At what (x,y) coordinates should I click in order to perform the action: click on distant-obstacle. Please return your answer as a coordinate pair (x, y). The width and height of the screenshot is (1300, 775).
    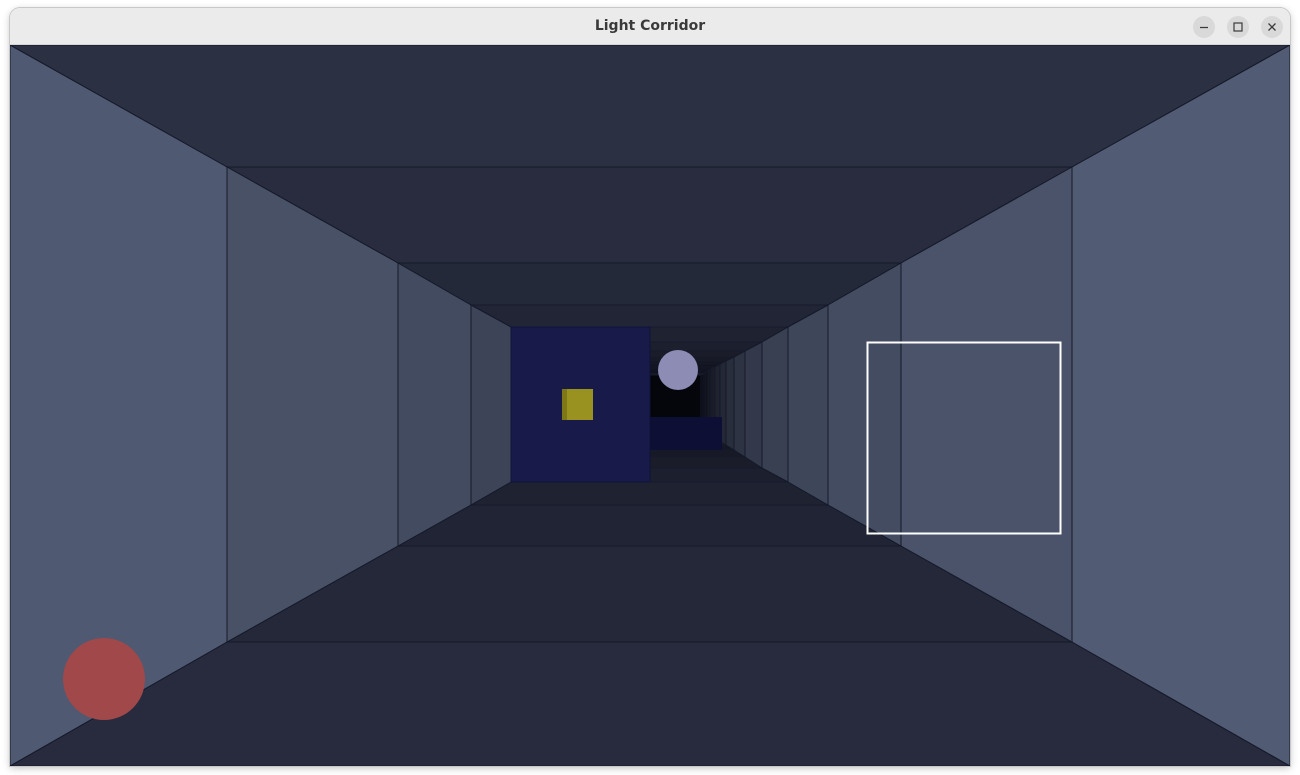
    Looking at the image, I should click on (686, 433).